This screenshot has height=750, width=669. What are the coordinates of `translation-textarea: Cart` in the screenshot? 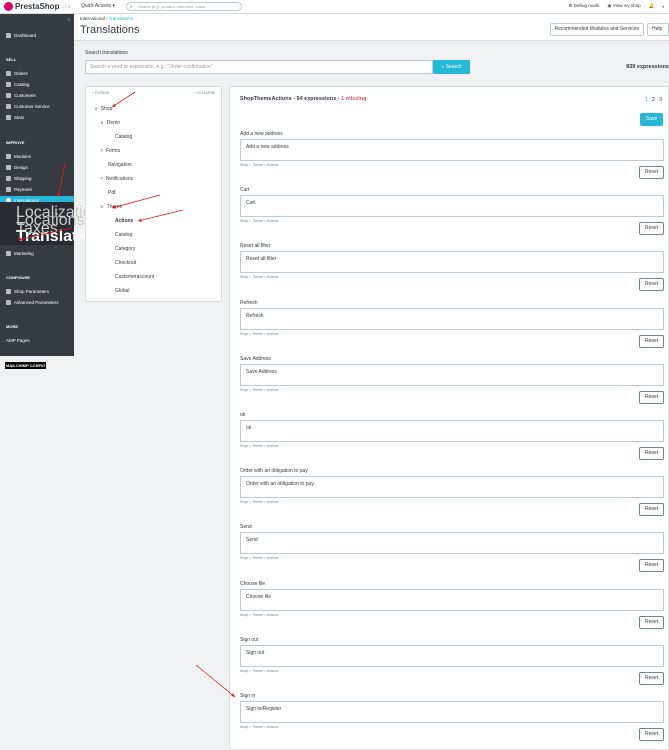 It's located at (452, 206).